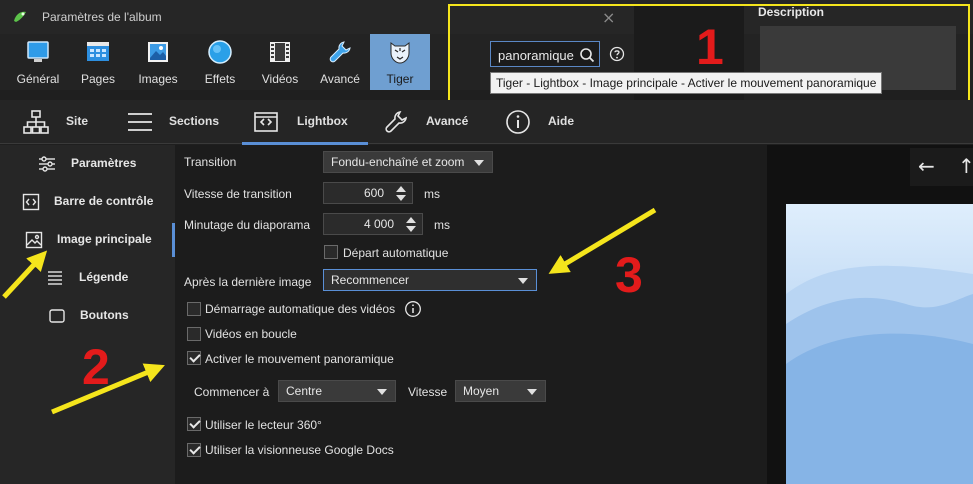 This screenshot has height=484, width=973. Describe the element at coordinates (629, 275) in the screenshot. I see `annotation-number-3: 3` at that location.